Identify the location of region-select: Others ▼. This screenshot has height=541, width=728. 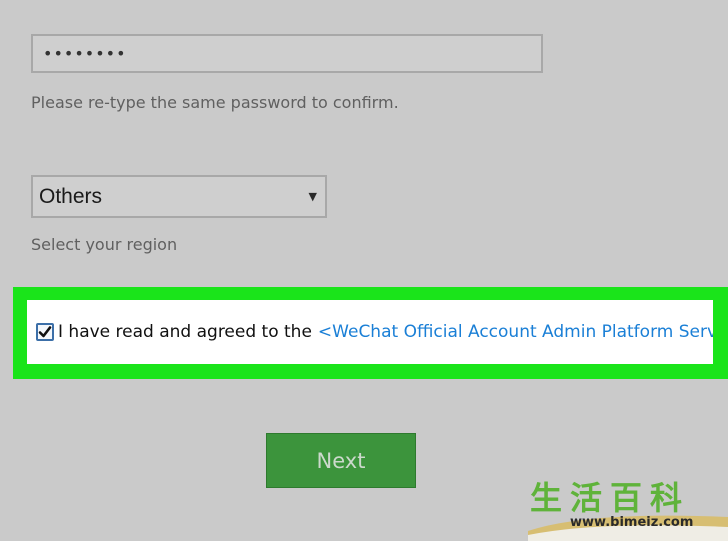
(179, 196).